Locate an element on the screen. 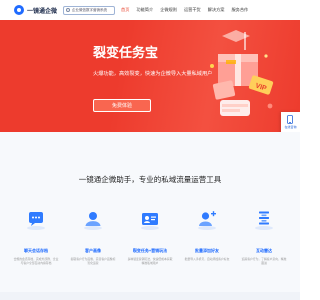  customer-profile-icon is located at coordinates (93, 221).